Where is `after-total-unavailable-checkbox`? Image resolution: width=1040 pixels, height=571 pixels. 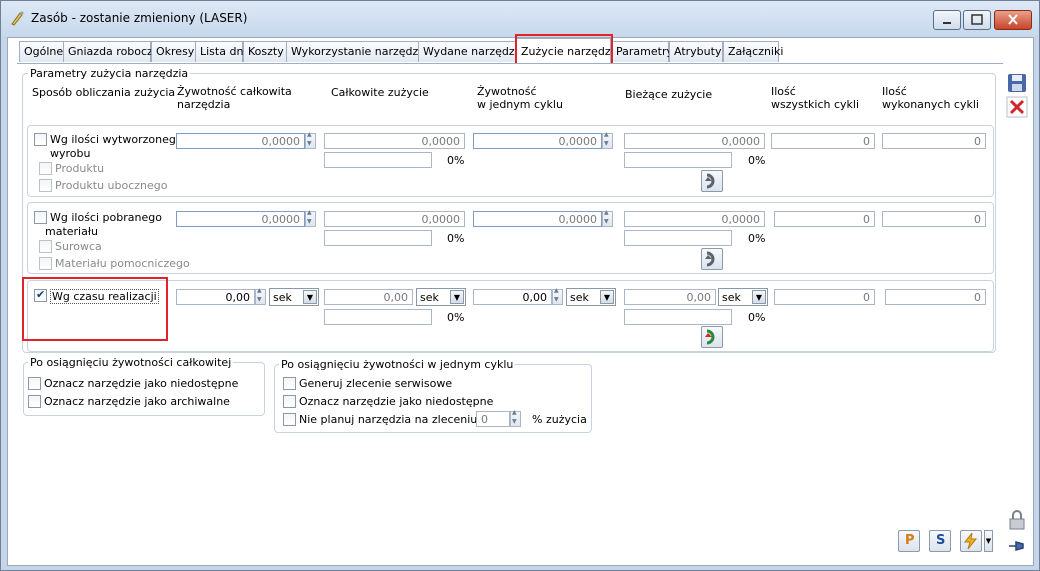
after-total-unavailable-checkbox is located at coordinates (34, 383).